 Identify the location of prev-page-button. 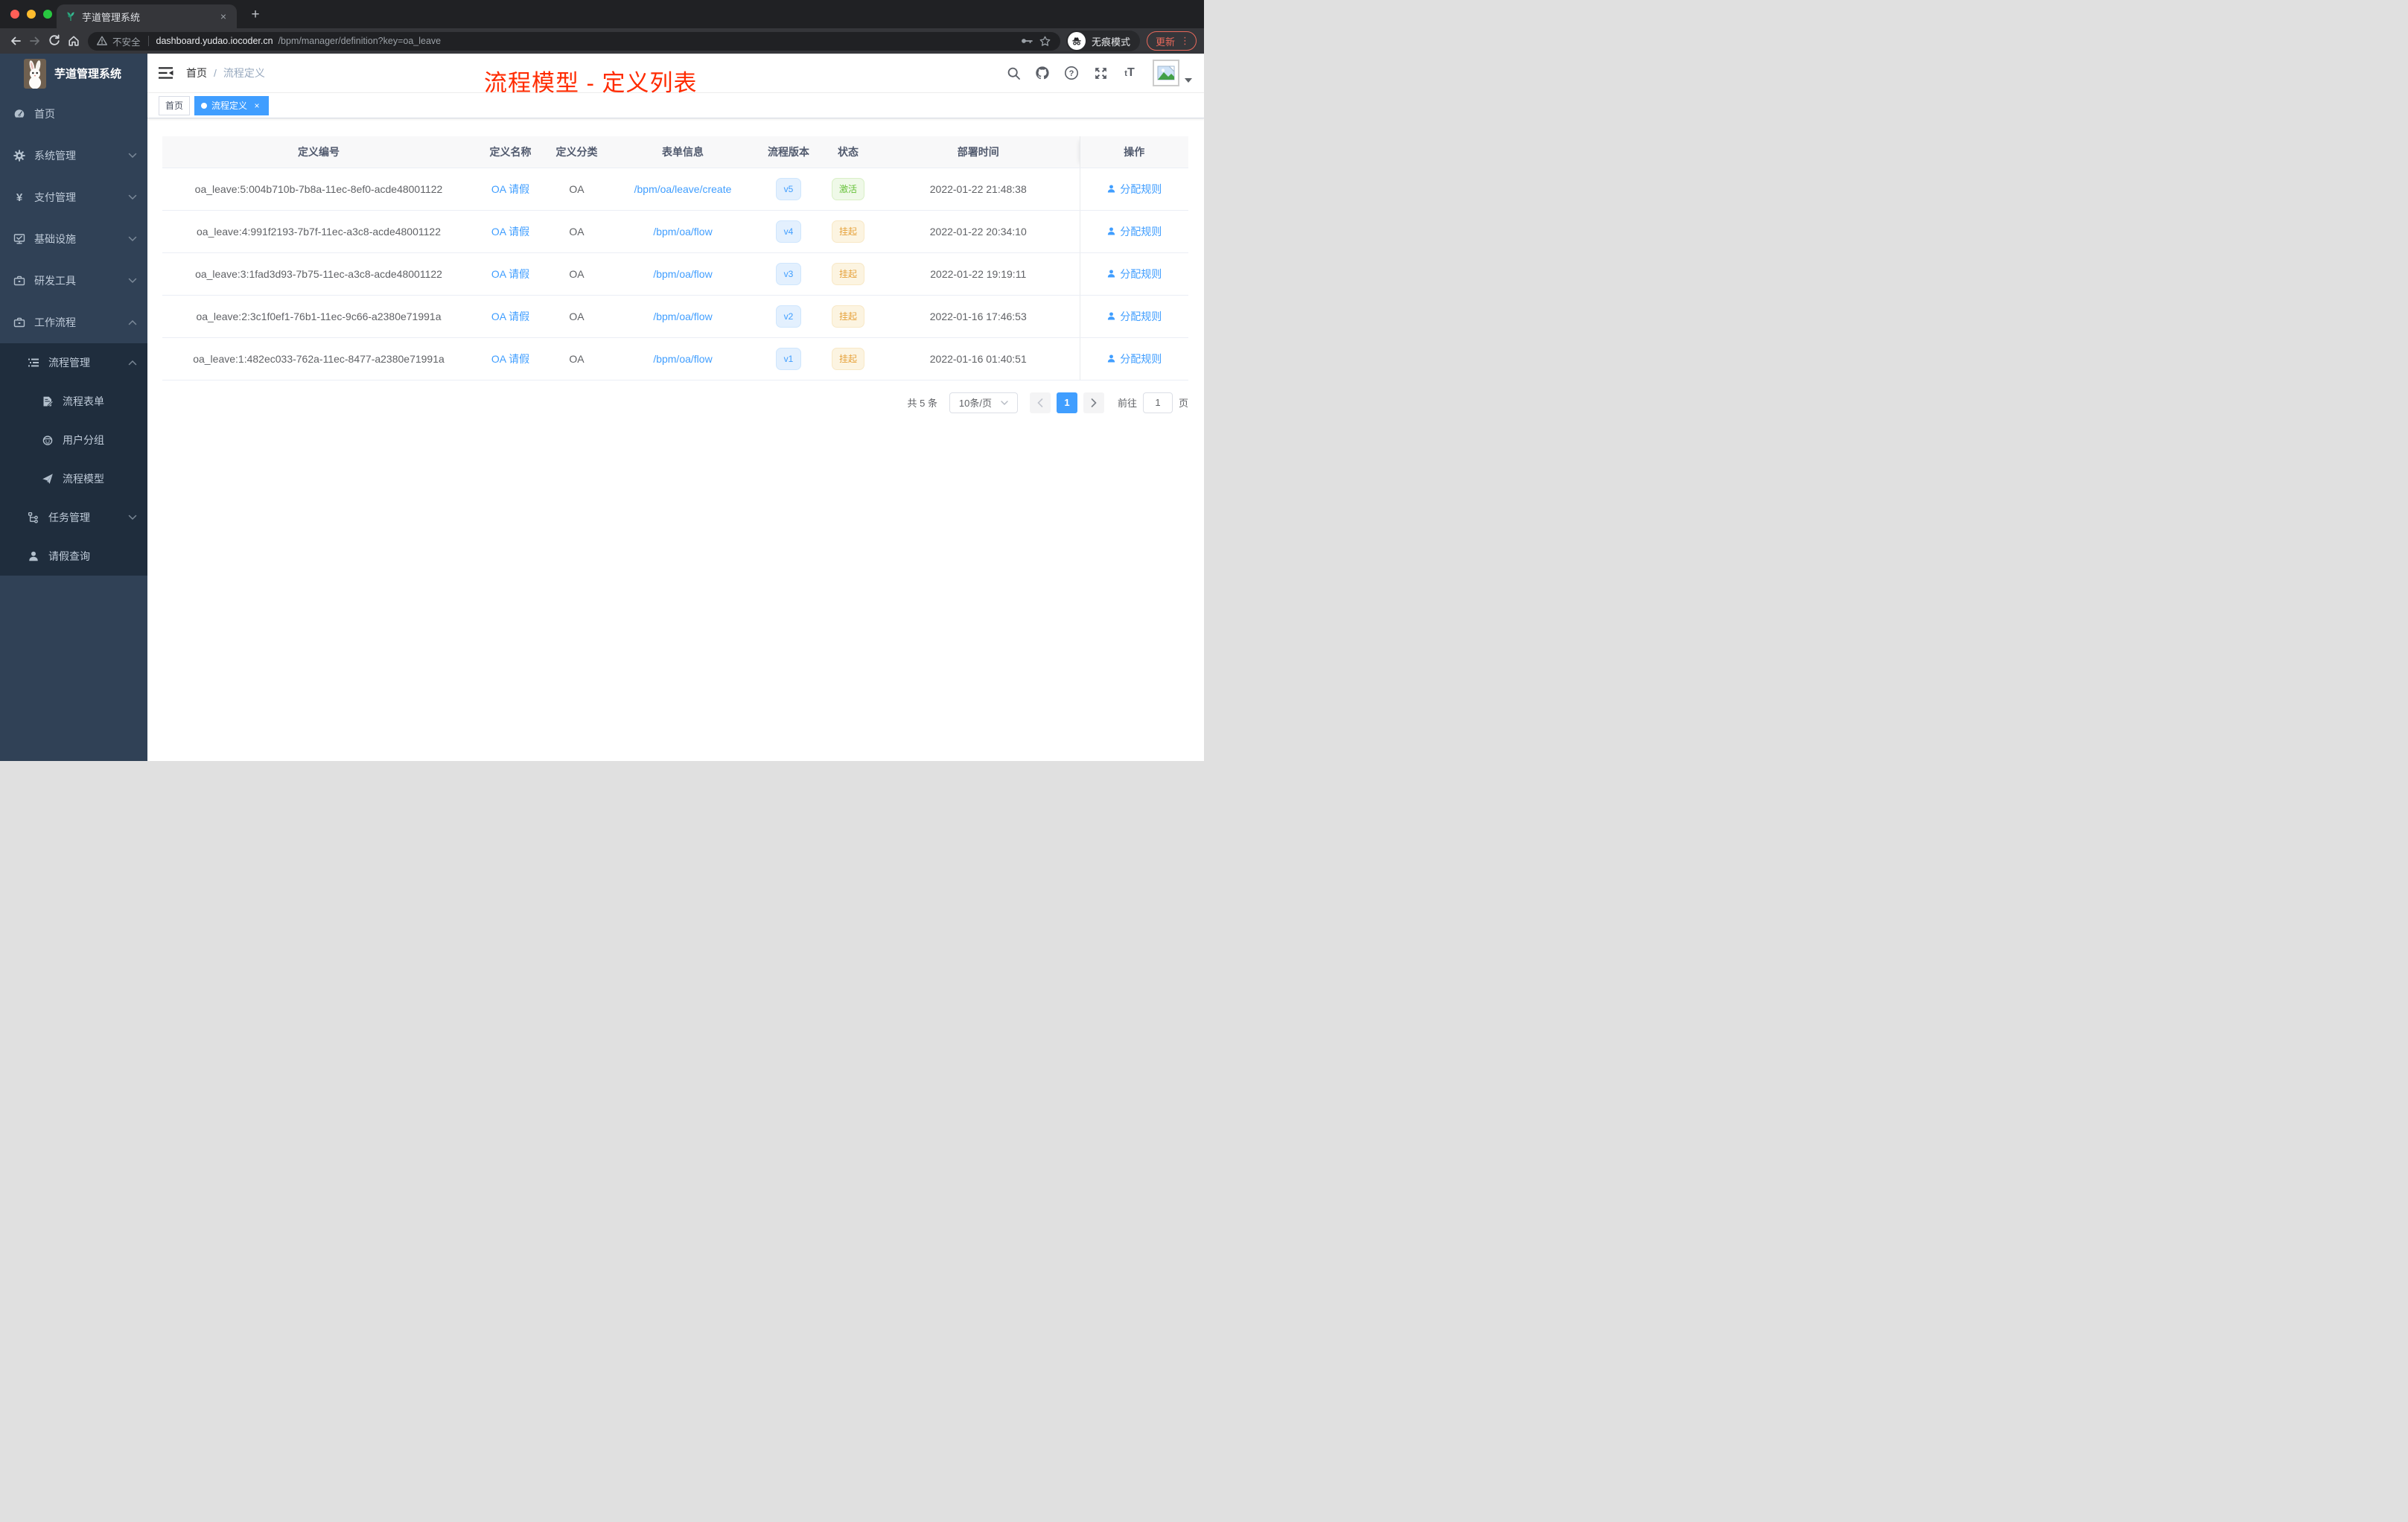
(1040, 402).